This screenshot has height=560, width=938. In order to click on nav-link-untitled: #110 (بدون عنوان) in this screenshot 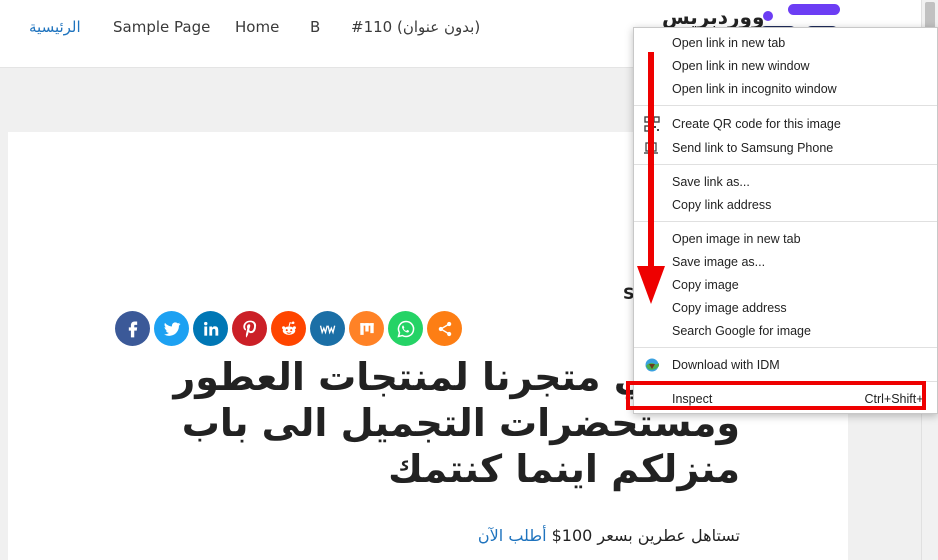, I will do `click(415, 27)`.